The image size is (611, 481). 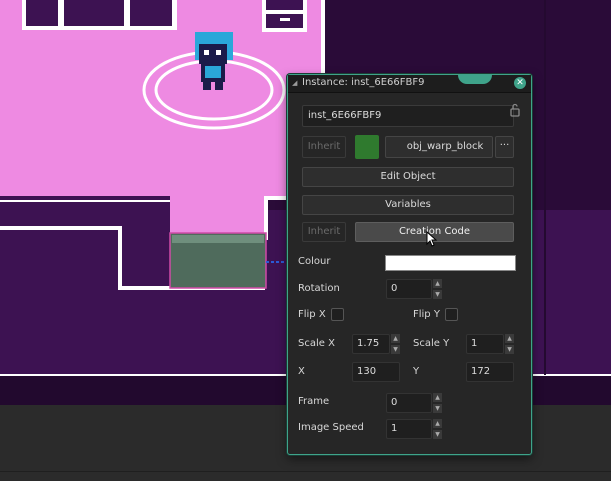 What do you see at coordinates (509, 344) in the screenshot?
I see `scaley-spinner: ▲ ▼` at bounding box center [509, 344].